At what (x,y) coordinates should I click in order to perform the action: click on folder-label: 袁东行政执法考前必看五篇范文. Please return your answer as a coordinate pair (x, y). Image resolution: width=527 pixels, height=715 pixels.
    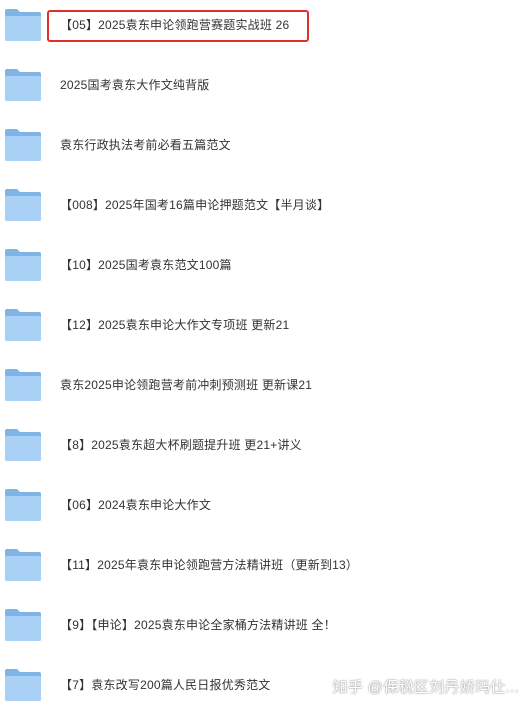
    Looking at the image, I should click on (145, 145).